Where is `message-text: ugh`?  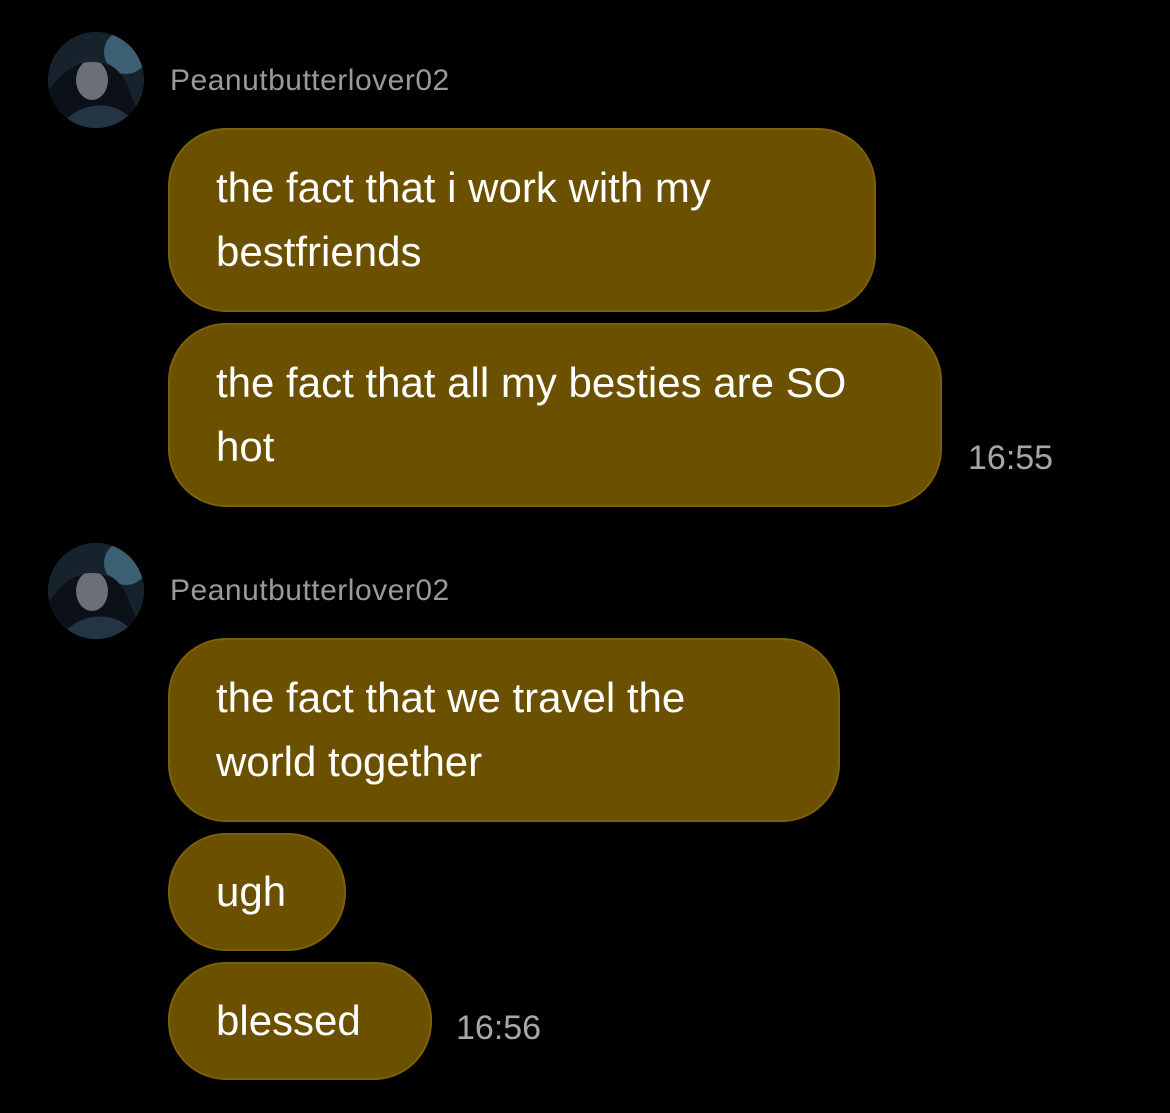 message-text: ugh is located at coordinates (251, 891).